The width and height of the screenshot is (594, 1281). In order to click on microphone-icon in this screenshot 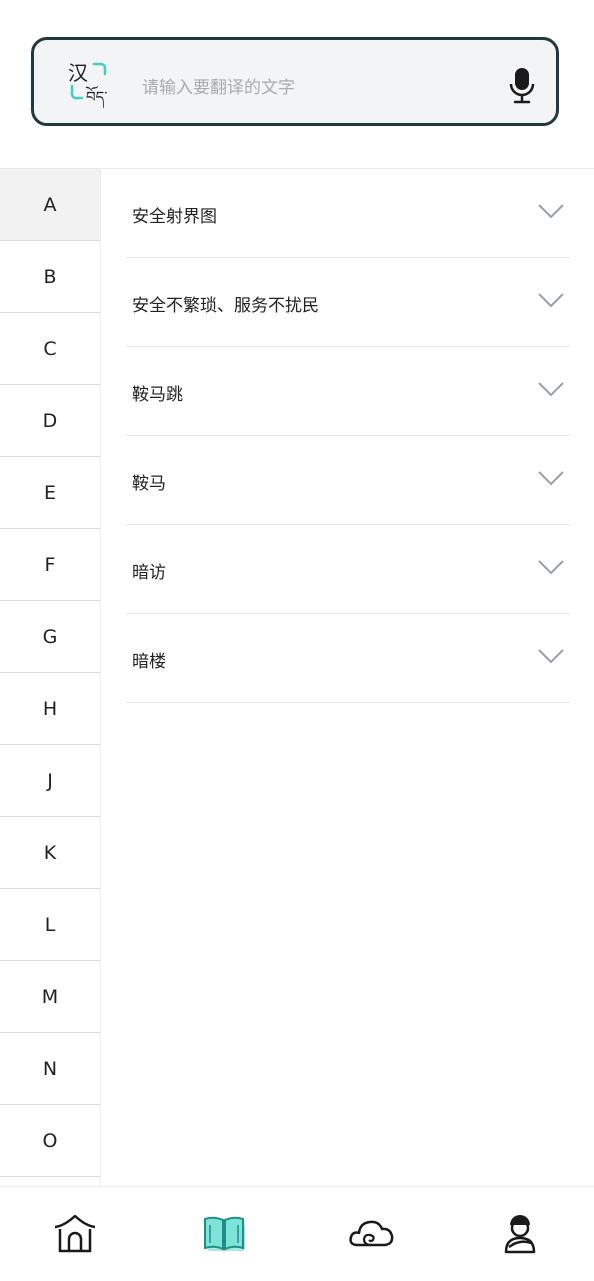, I will do `click(522, 86)`.